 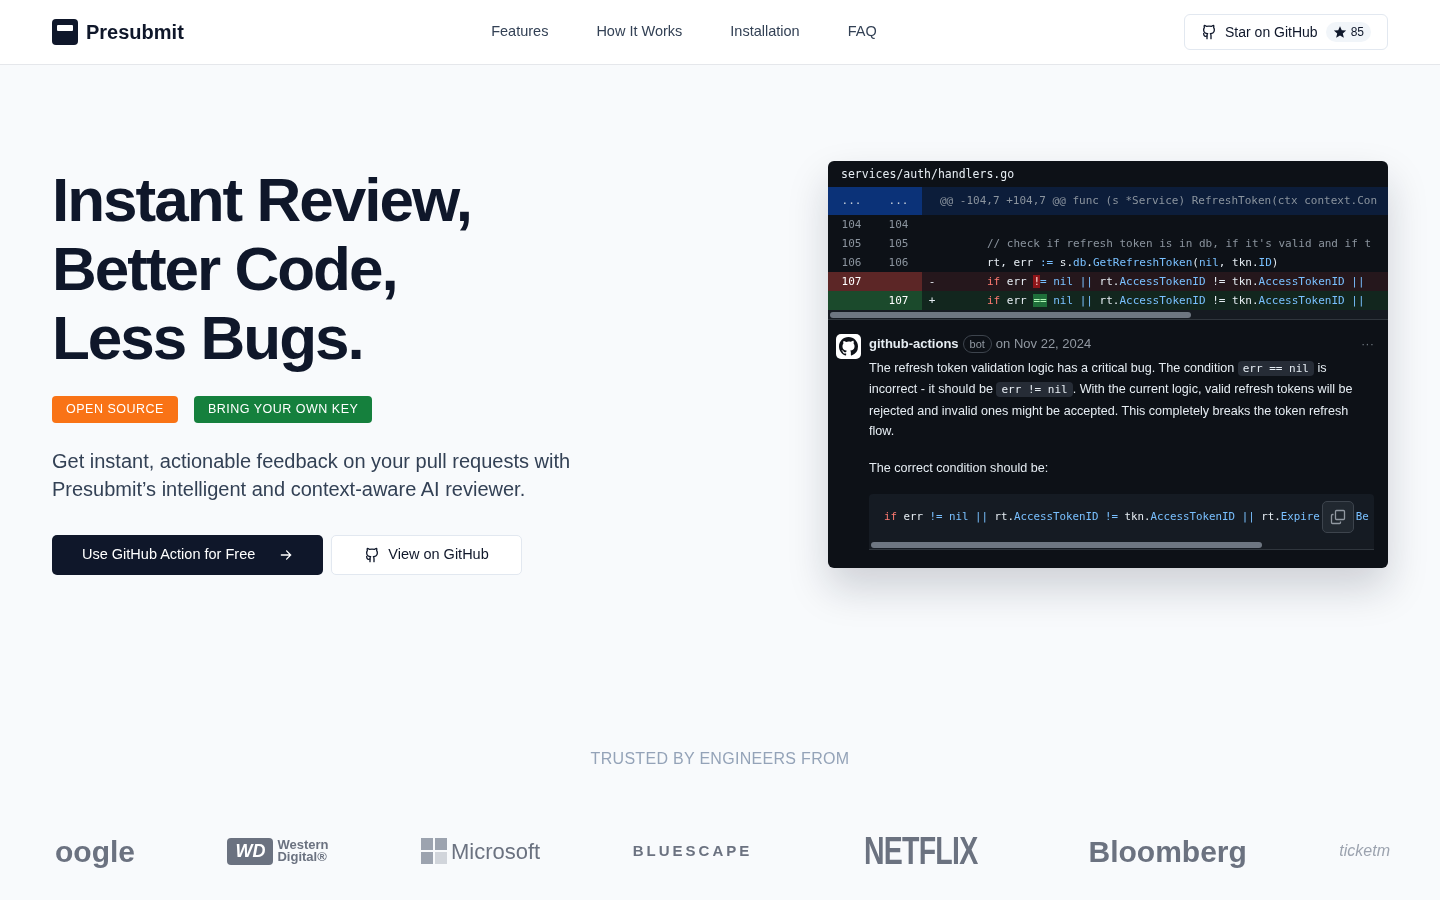 What do you see at coordinates (914, 344) in the screenshot?
I see `comment-author: github-actions` at bounding box center [914, 344].